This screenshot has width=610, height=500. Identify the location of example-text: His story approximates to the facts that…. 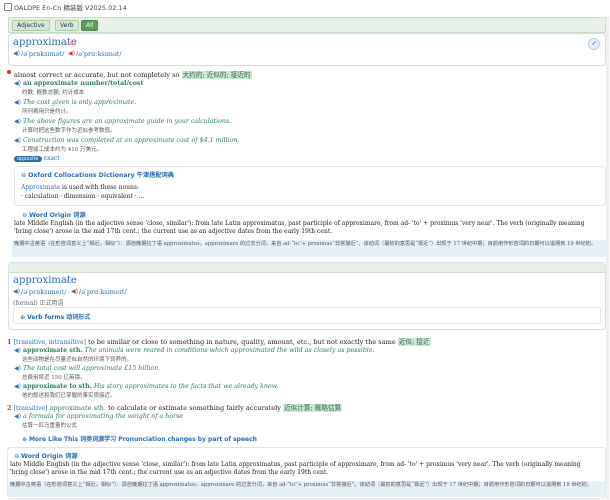
(186, 386).